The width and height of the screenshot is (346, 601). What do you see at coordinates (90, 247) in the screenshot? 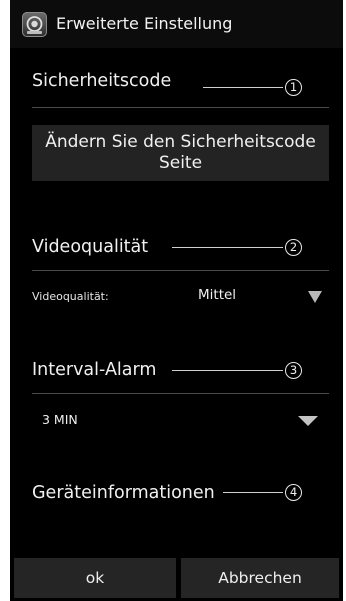
I see `section-title-video-quality: Videoqualität` at bounding box center [90, 247].